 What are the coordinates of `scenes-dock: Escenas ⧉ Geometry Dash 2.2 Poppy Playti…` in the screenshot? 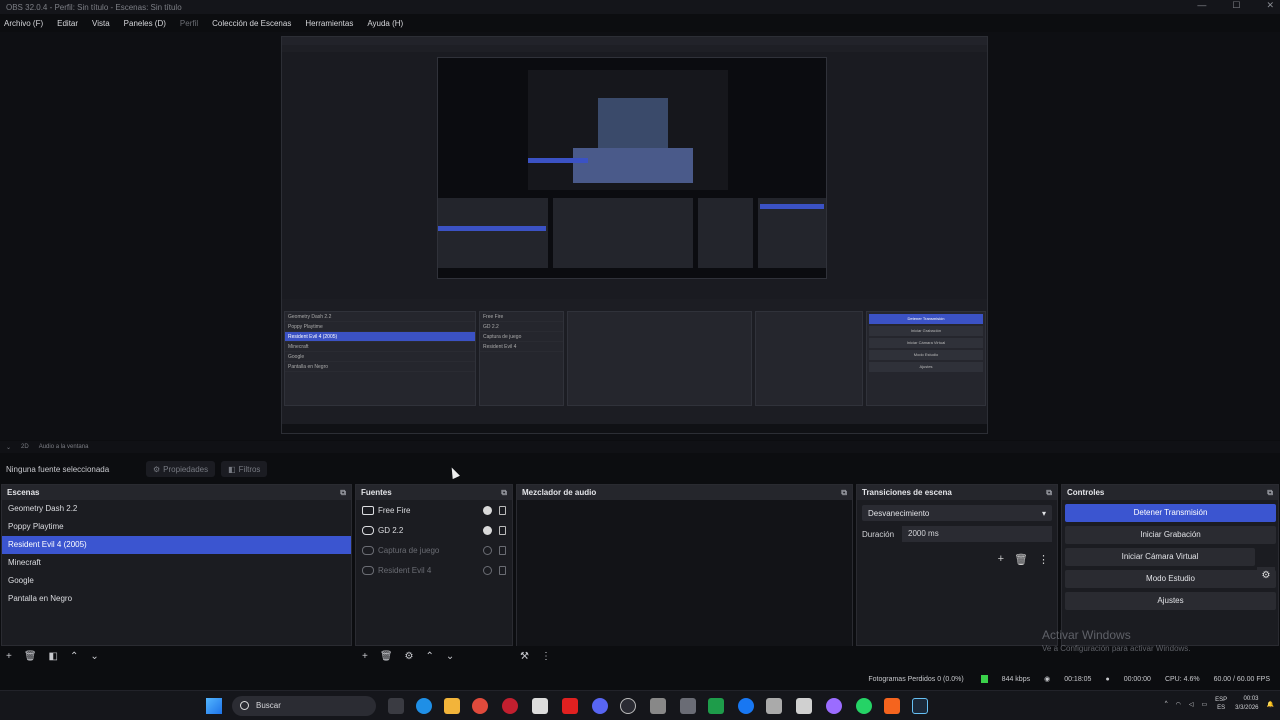 It's located at (176, 565).